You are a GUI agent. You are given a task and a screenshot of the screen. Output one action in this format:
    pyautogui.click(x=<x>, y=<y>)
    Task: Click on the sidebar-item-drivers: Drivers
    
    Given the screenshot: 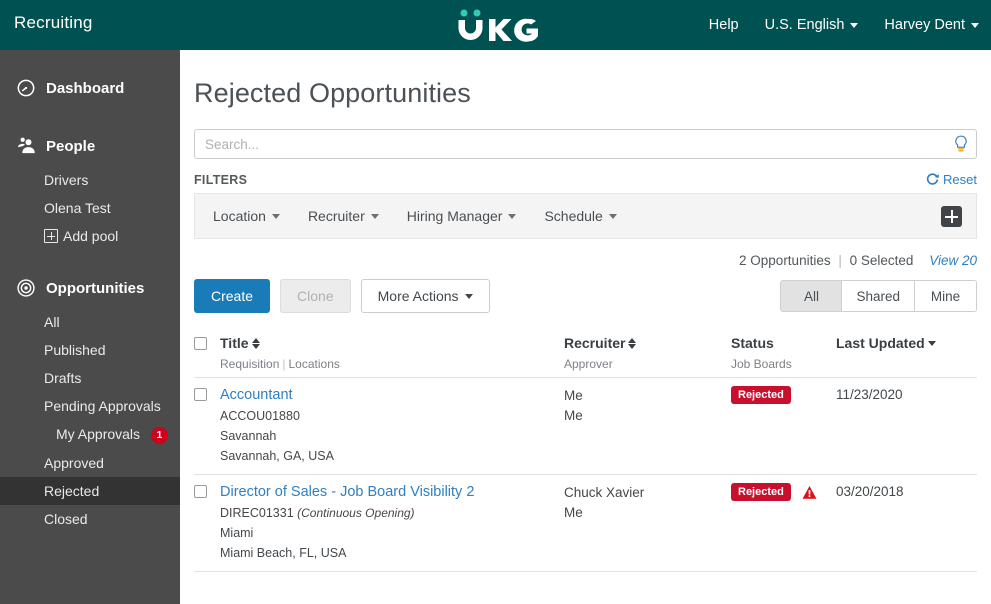 What is the action you would take?
    pyautogui.click(x=90, y=180)
    